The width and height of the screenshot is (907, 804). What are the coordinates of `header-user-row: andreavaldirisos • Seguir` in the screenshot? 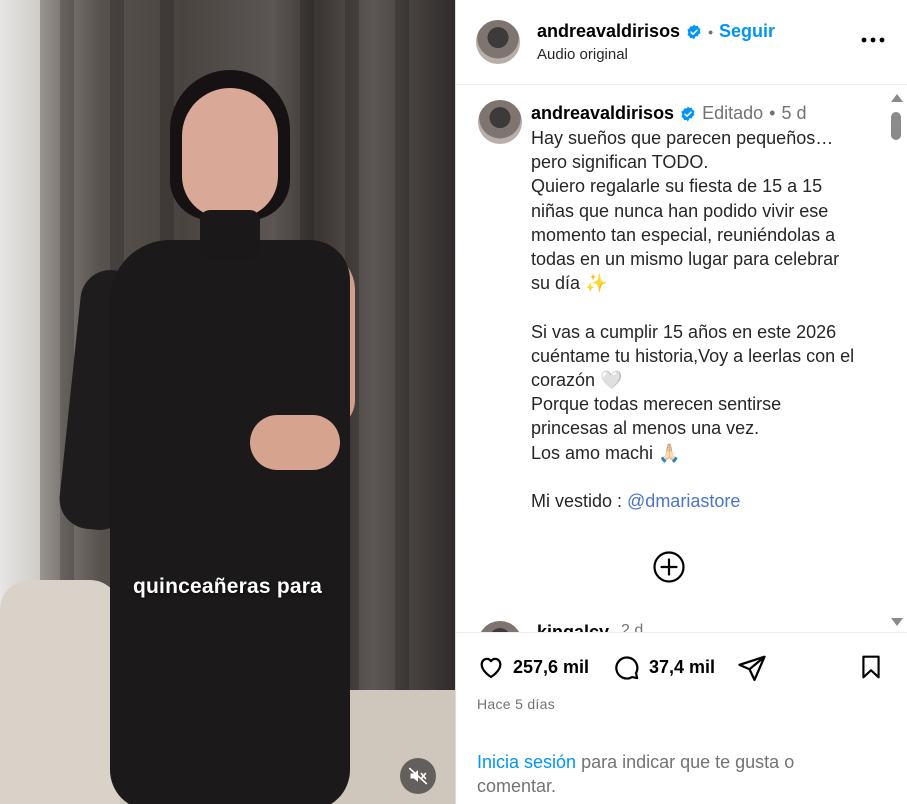 It's located at (656, 31).